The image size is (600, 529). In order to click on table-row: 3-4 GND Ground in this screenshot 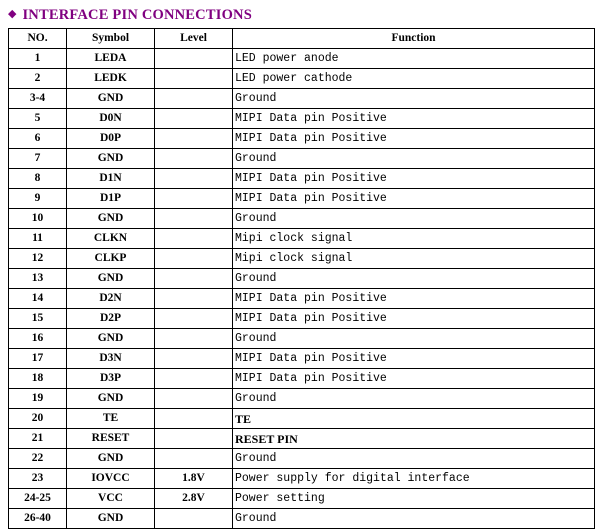, I will do `click(301, 98)`.